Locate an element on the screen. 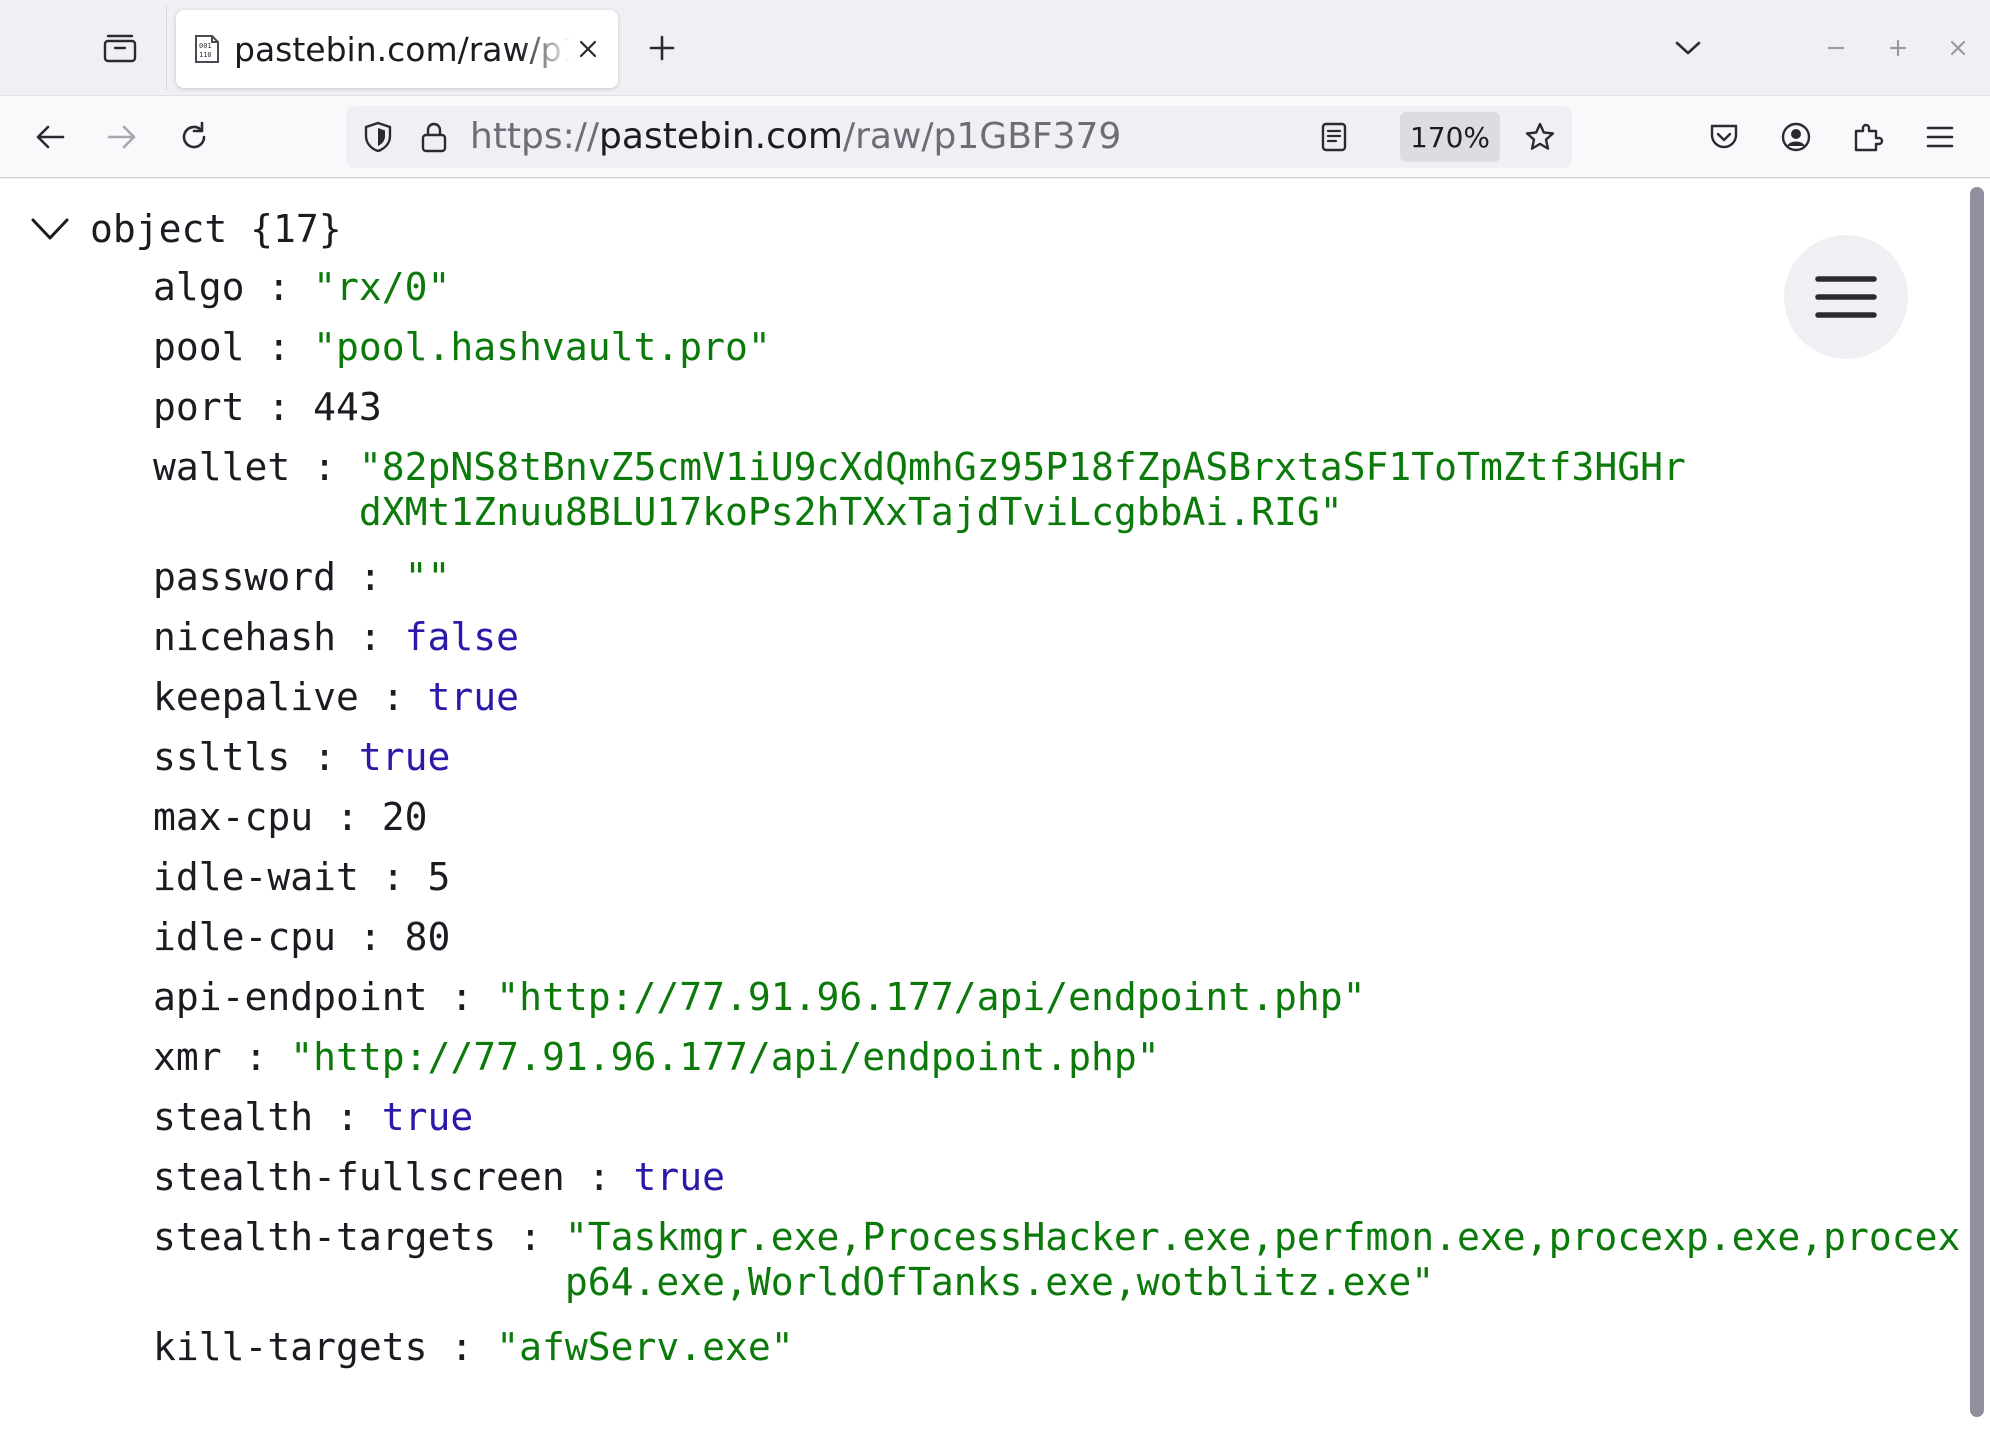 This screenshot has width=1990, height=1452. json-property-row: max-cpu : 20 is located at coordinates (290, 817).